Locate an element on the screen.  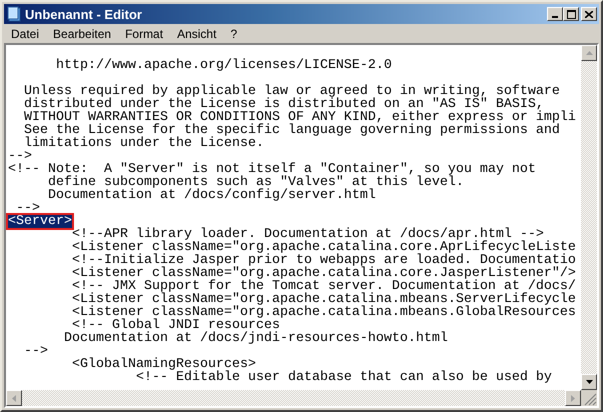
vertical-scrollbar is located at coordinates (589, 217).